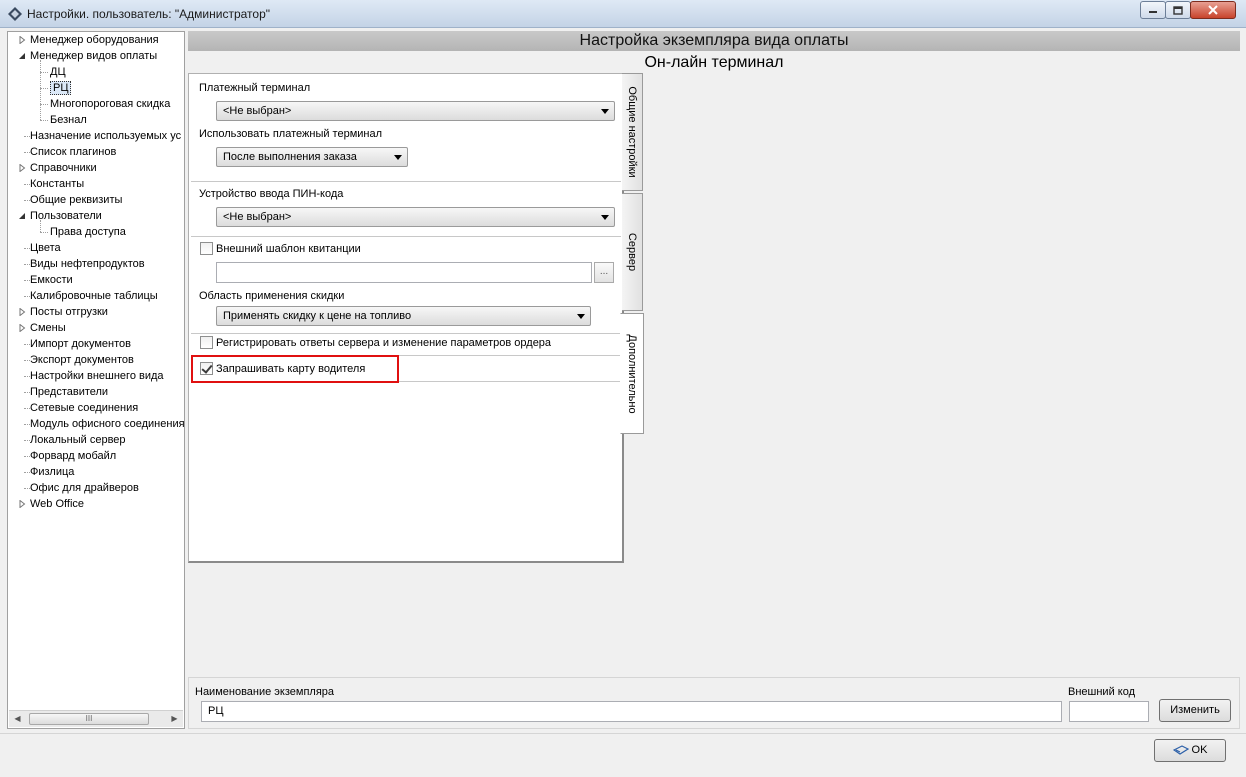 The image size is (1246, 777). I want to click on change-button: Изменить, so click(1195, 710).